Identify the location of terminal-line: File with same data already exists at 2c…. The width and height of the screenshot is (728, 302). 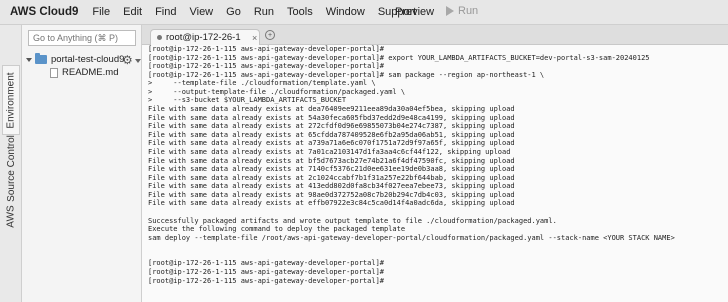
(331, 177).